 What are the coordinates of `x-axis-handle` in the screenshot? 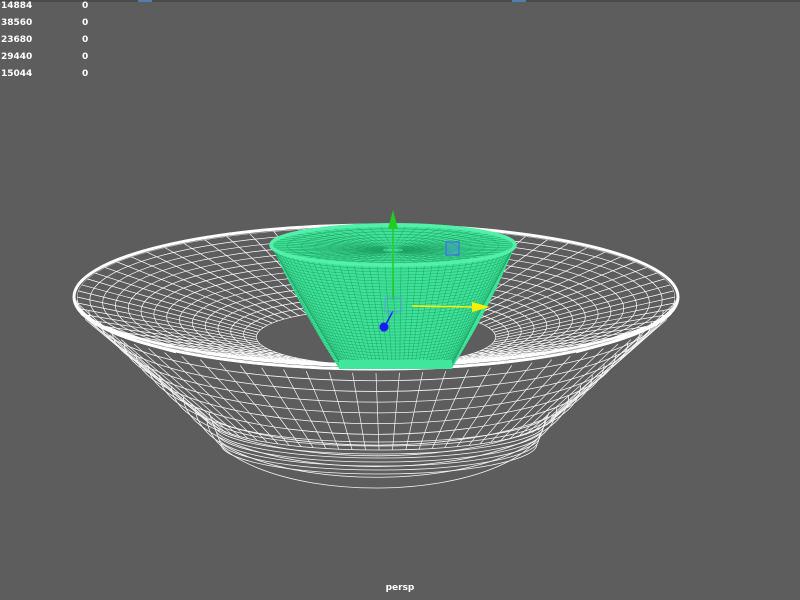 It's located at (444, 306).